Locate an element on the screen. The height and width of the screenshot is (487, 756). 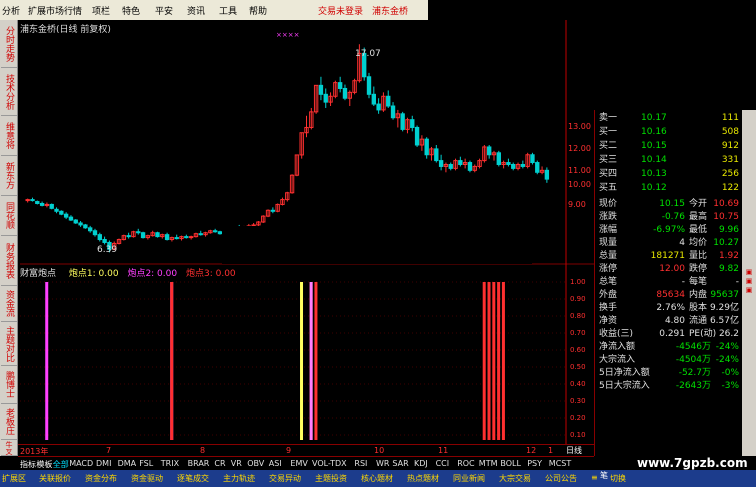
status-tab: 资金驱动 is located at coordinates (147, 478).